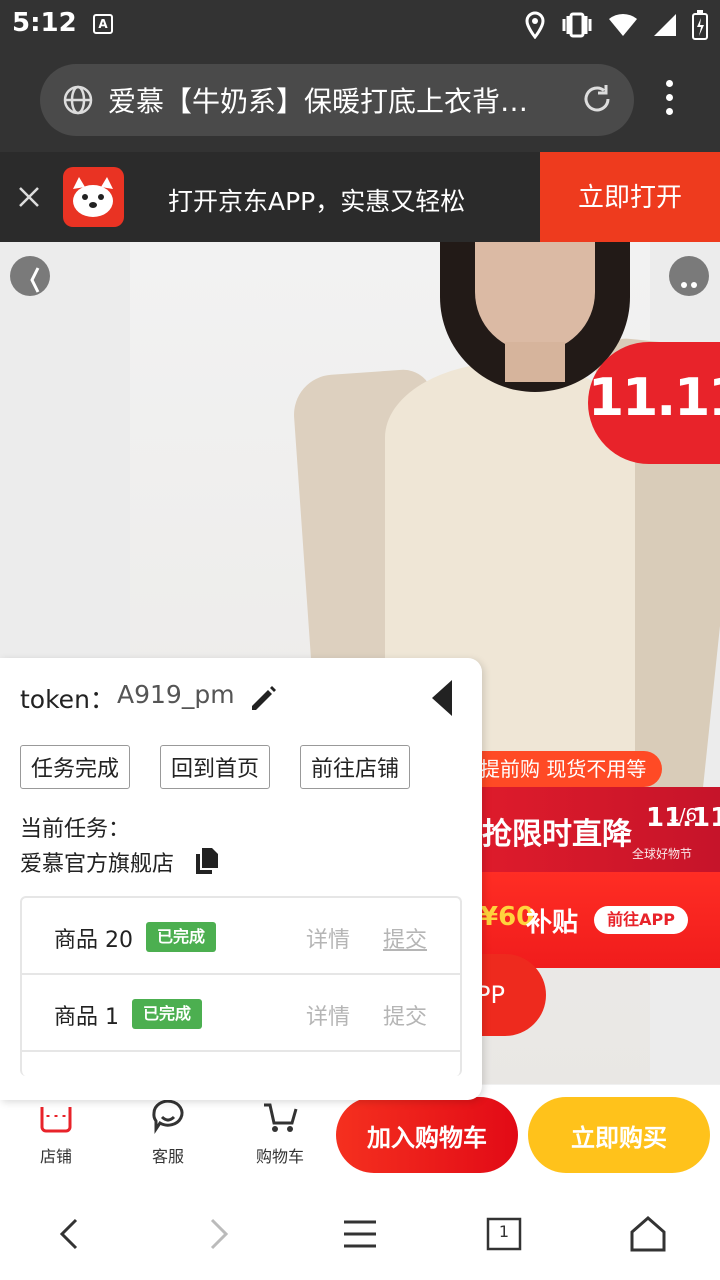 This screenshot has height=1280, width=720. I want to click on go-app-button: 前往APP, so click(641, 920).